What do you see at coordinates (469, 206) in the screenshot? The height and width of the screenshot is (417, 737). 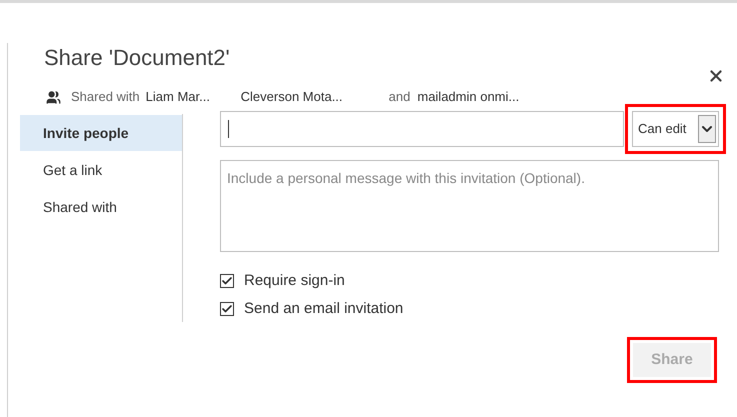 I see `message-field: Include a personal message with this invitation (Optional).` at bounding box center [469, 206].